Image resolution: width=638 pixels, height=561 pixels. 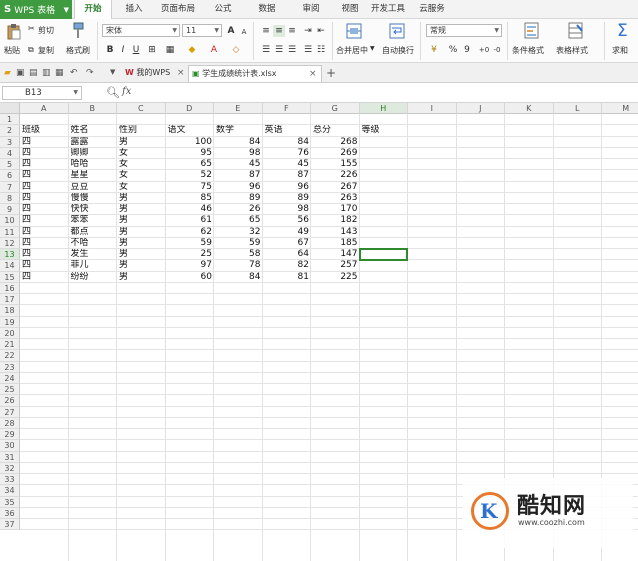 I want to click on cell: 263, so click(x=335, y=198).